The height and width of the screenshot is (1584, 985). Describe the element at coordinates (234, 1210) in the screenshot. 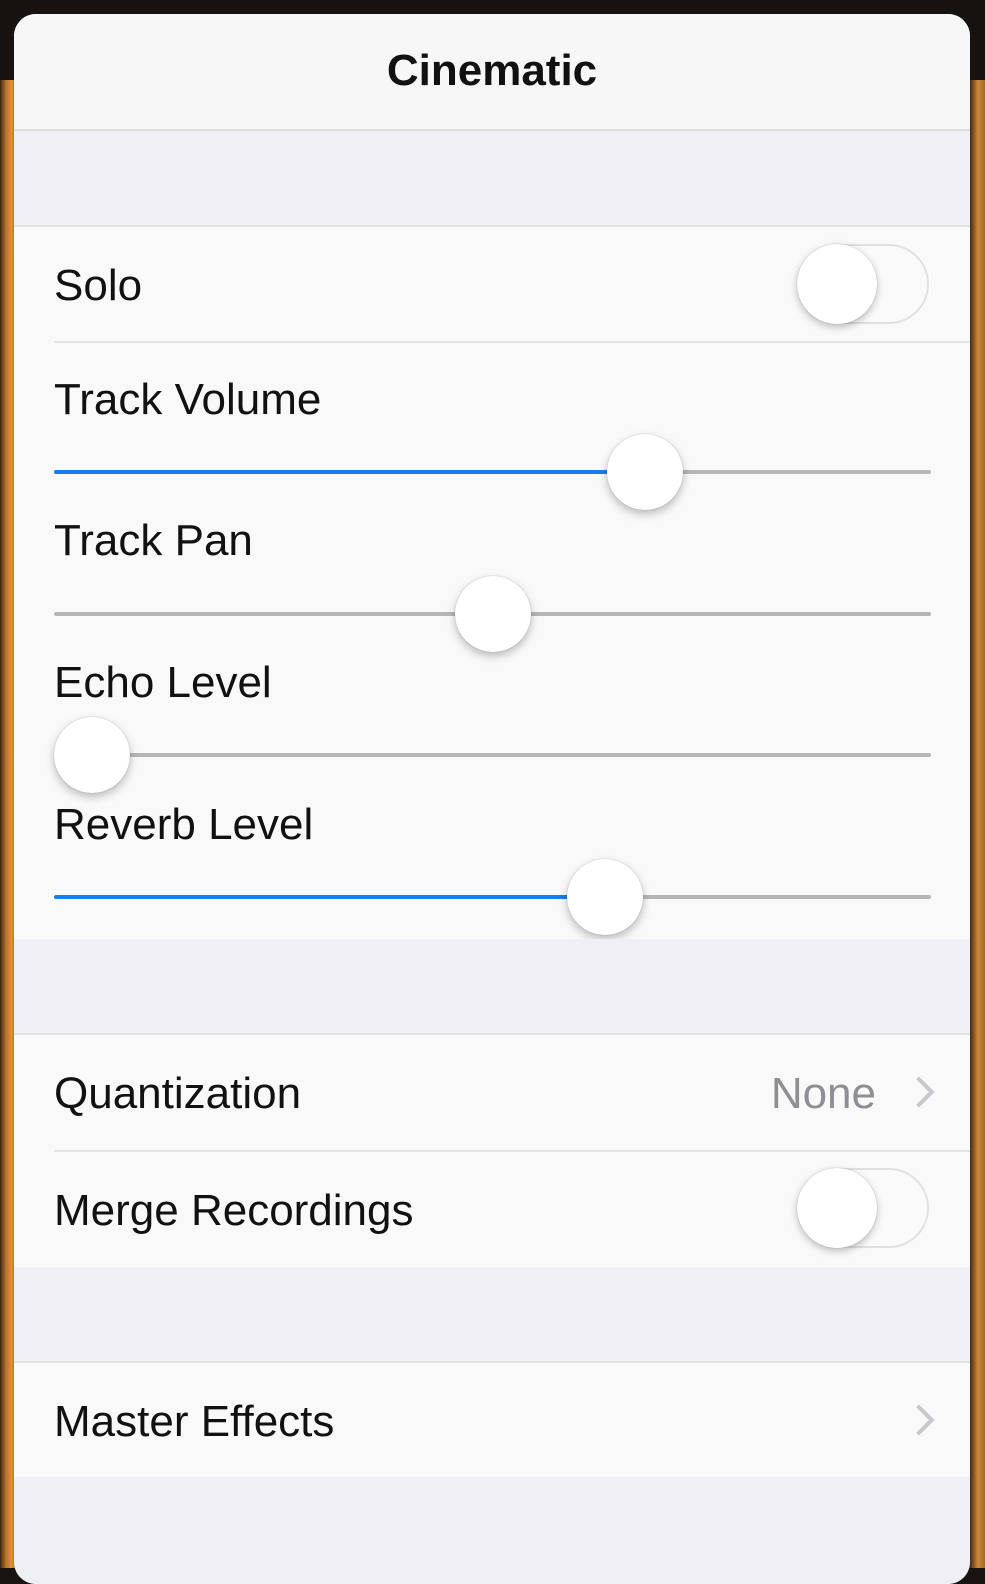

I see `merge-recordings-label: Merge Recordings` at that location.